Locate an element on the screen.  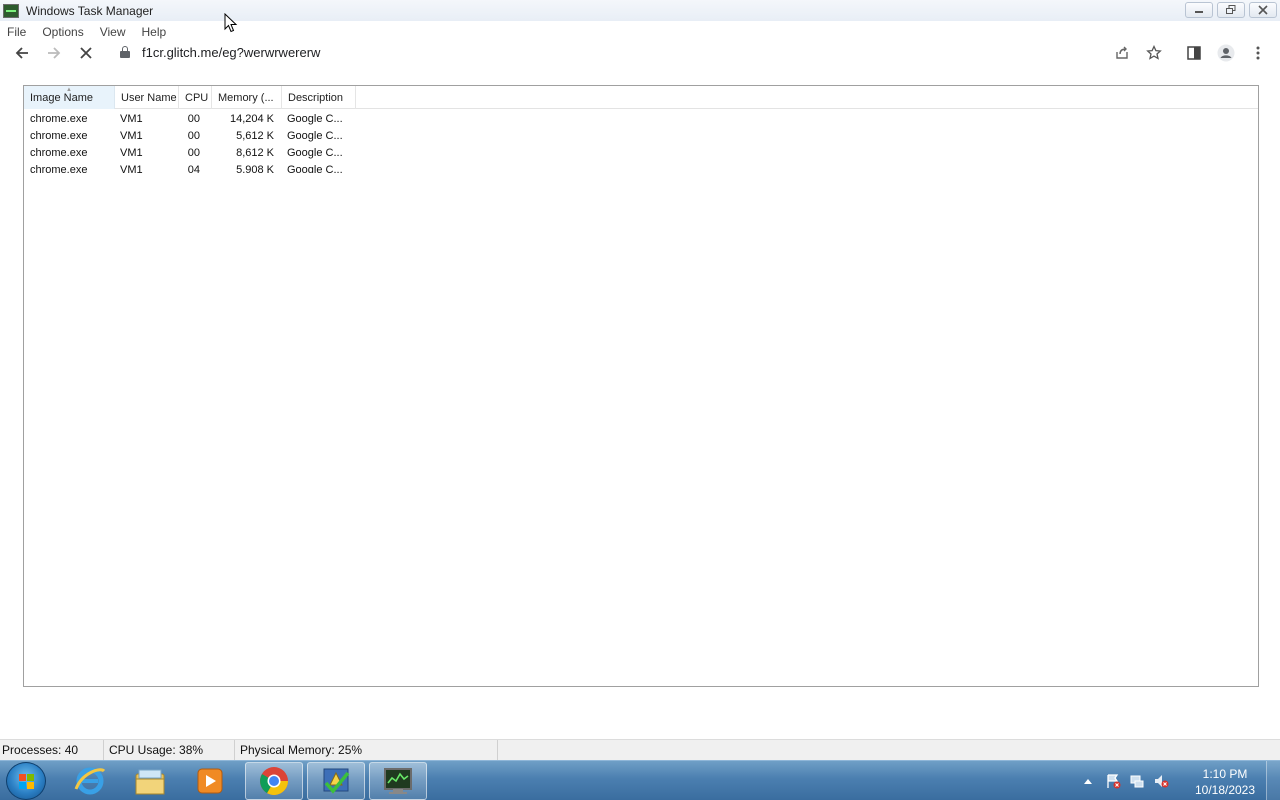
show-hidden-icons-button is located at coordinates (1088, 781).